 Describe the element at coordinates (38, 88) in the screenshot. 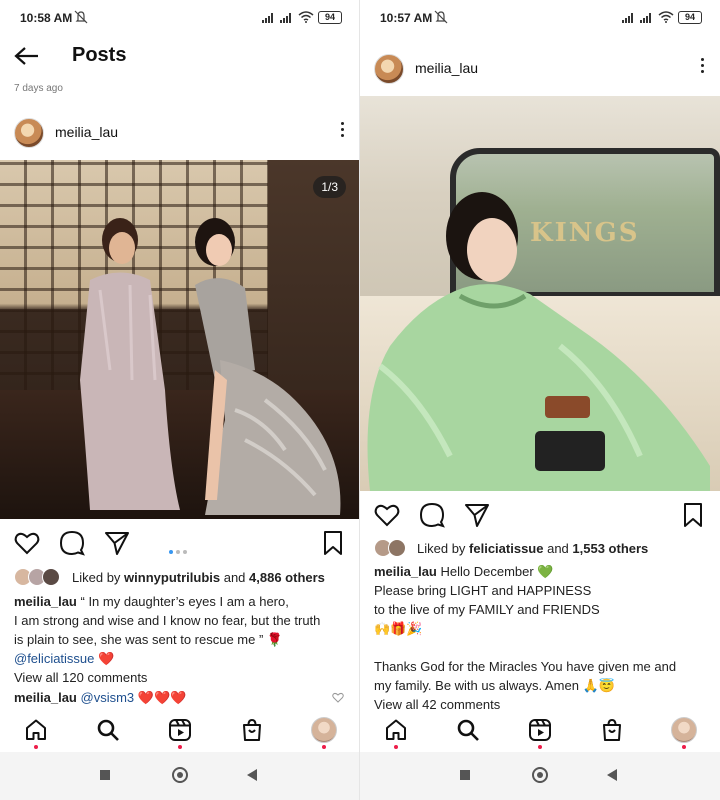

I see `post-age: 7 days ago` at that location.